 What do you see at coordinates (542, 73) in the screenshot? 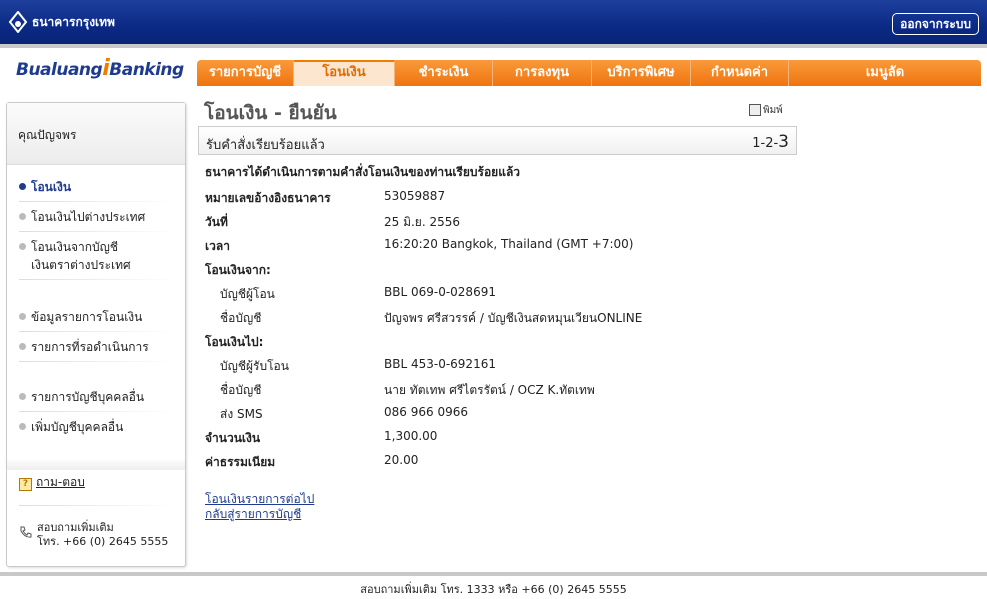
I see `nav-investment: การลงทุน` at bounding box center [542, 73].